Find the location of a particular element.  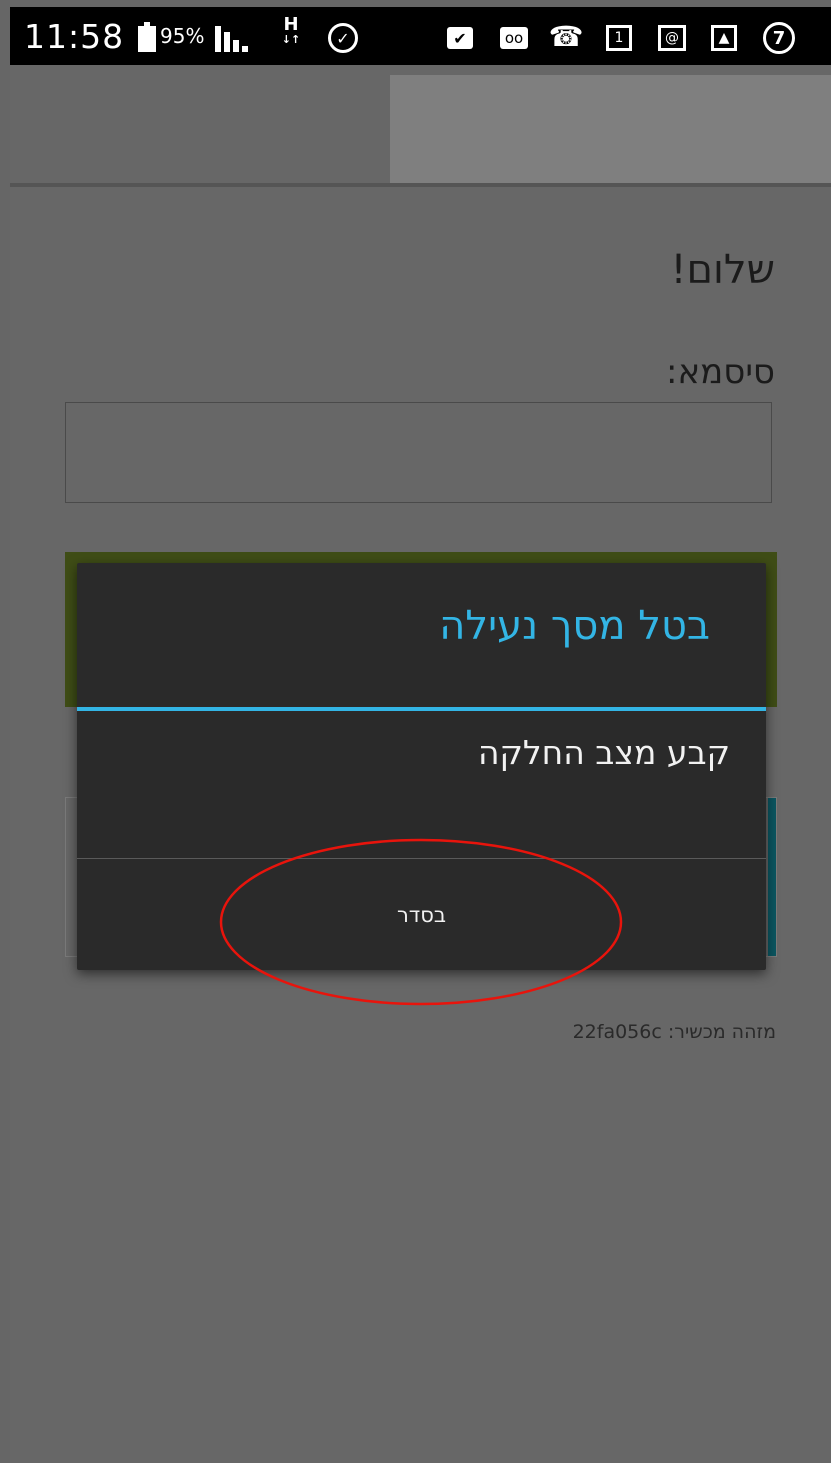

network-h-icon: H ↓↑ is located at coordinates (291, 30).